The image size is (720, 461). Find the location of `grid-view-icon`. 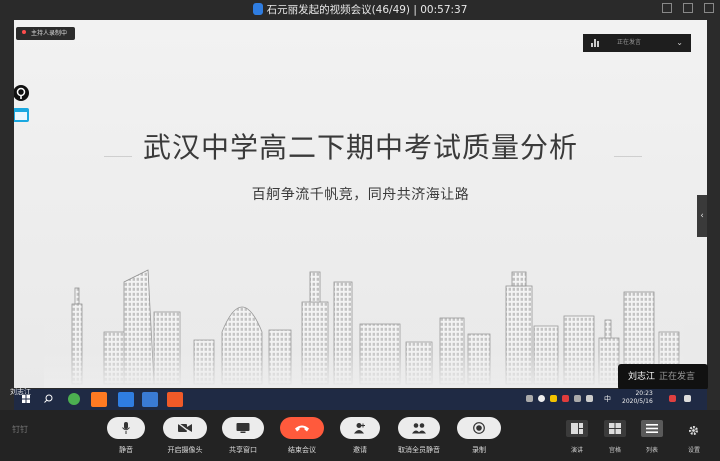

grid-view-icon is located at coordinates (615, 428).